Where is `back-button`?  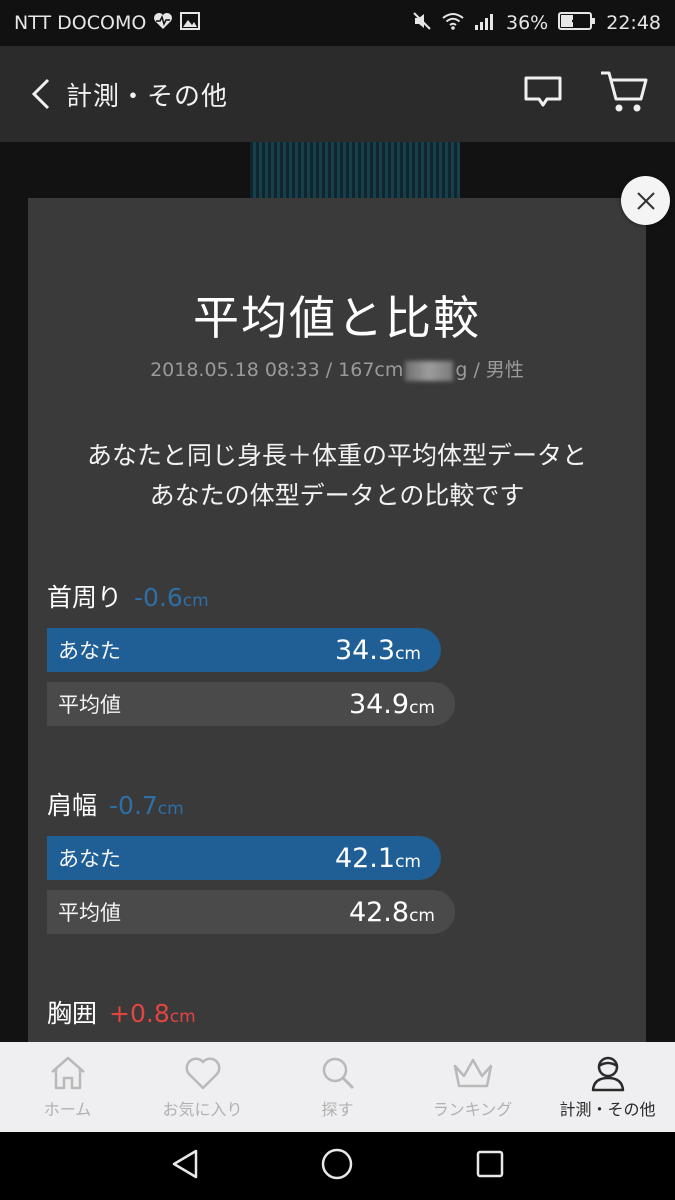 back-button is located at coordinates (41, 94).